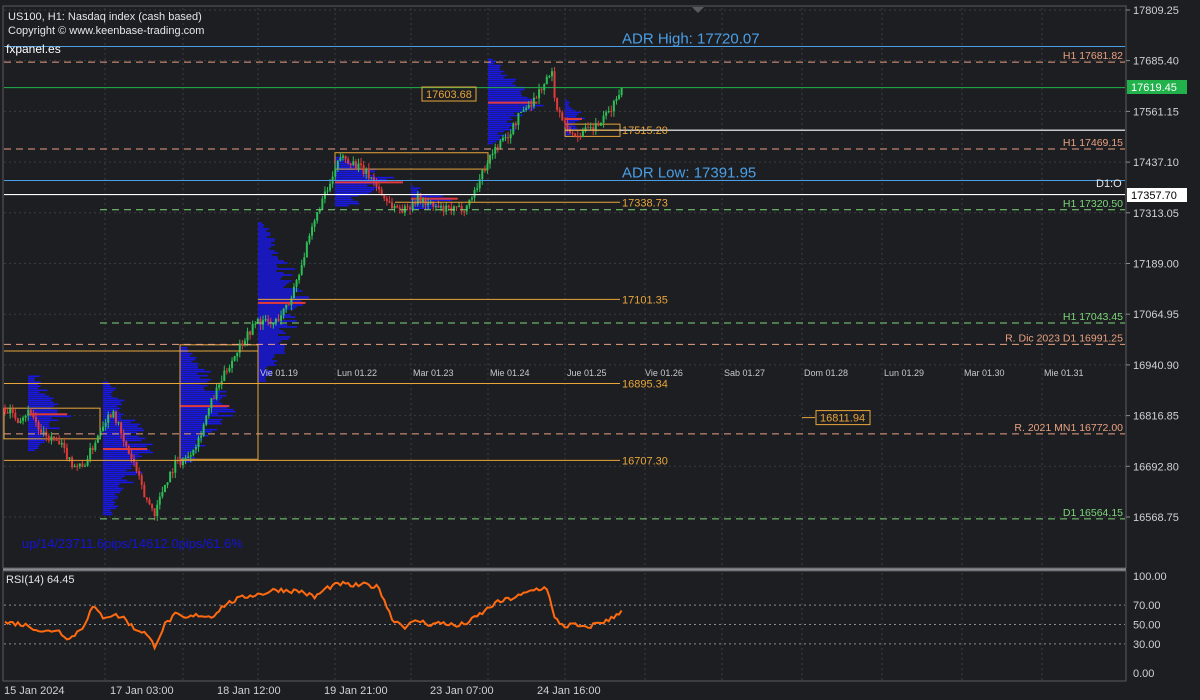  Describe the element at coordinates (664, 373) in the screenshot. I see `day-label: Vie 01.26` at that location.